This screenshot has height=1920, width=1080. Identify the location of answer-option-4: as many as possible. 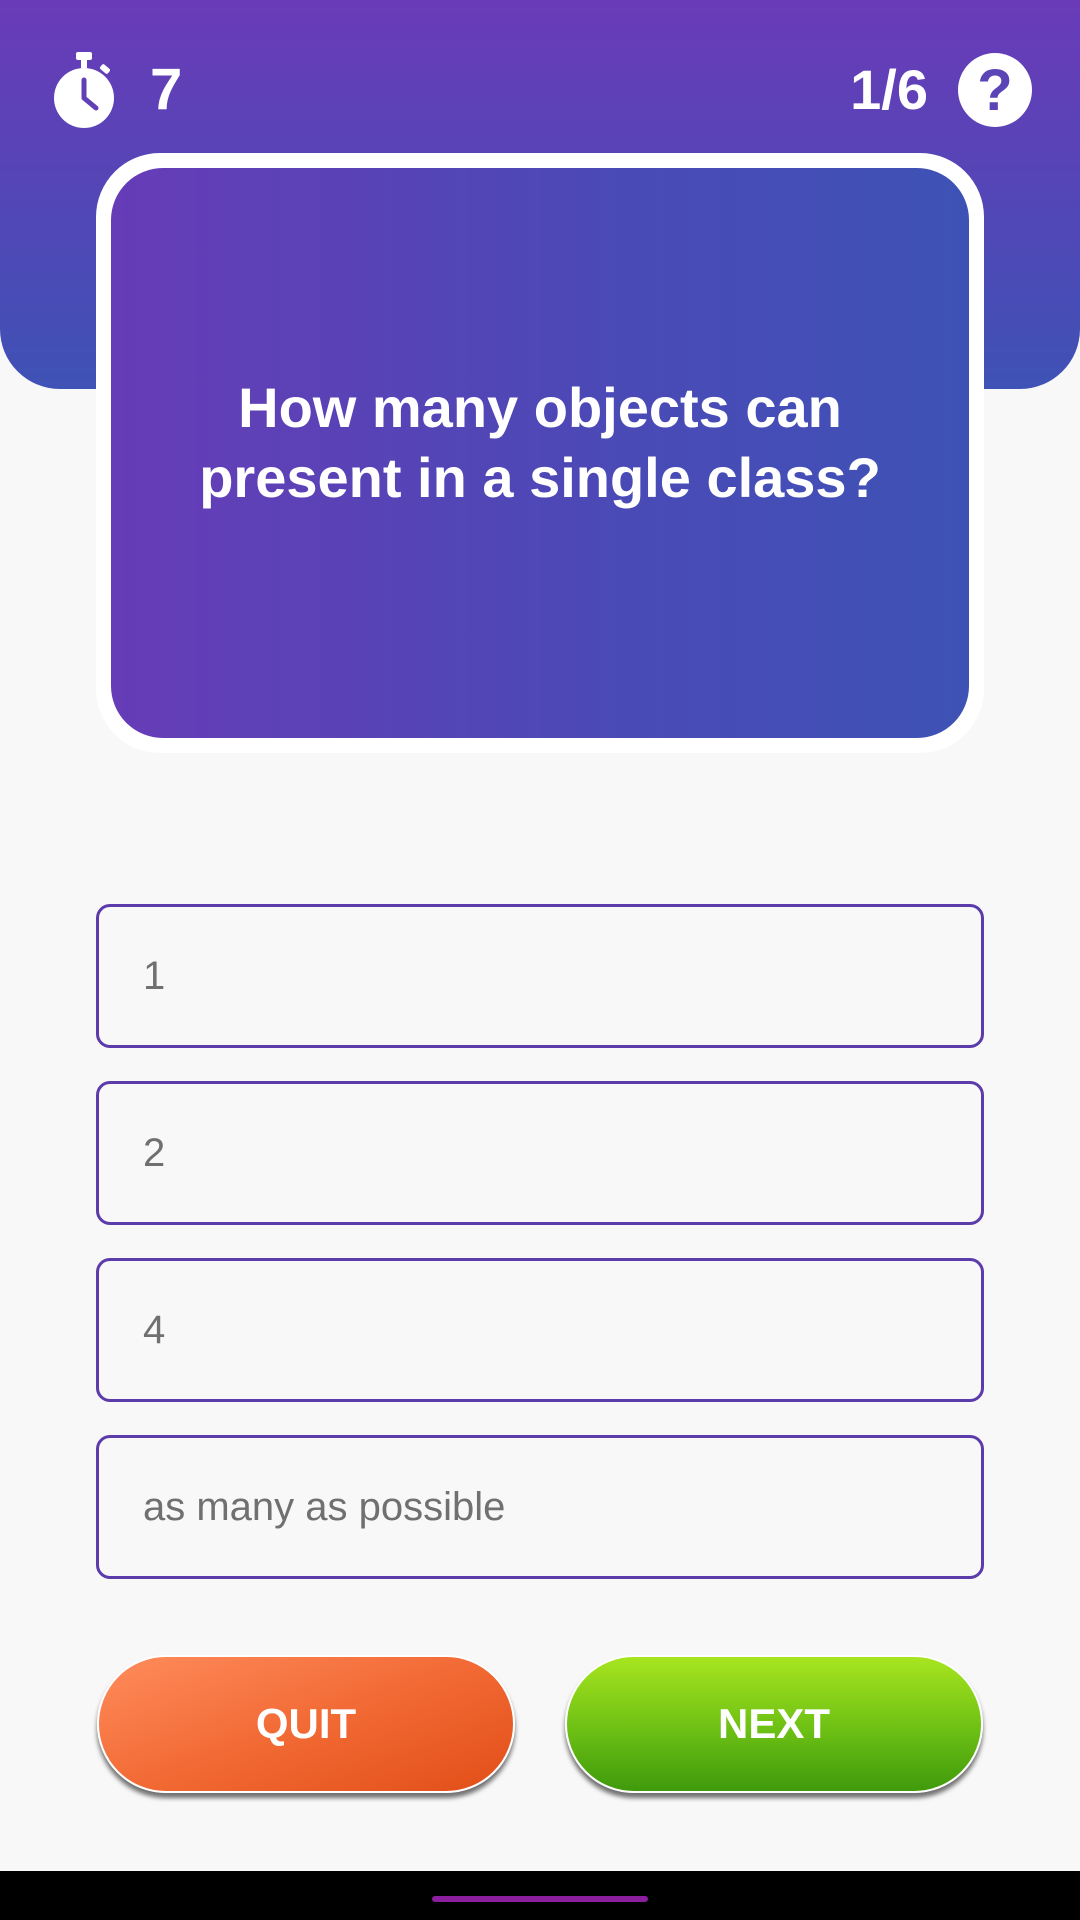
(540, 1507).